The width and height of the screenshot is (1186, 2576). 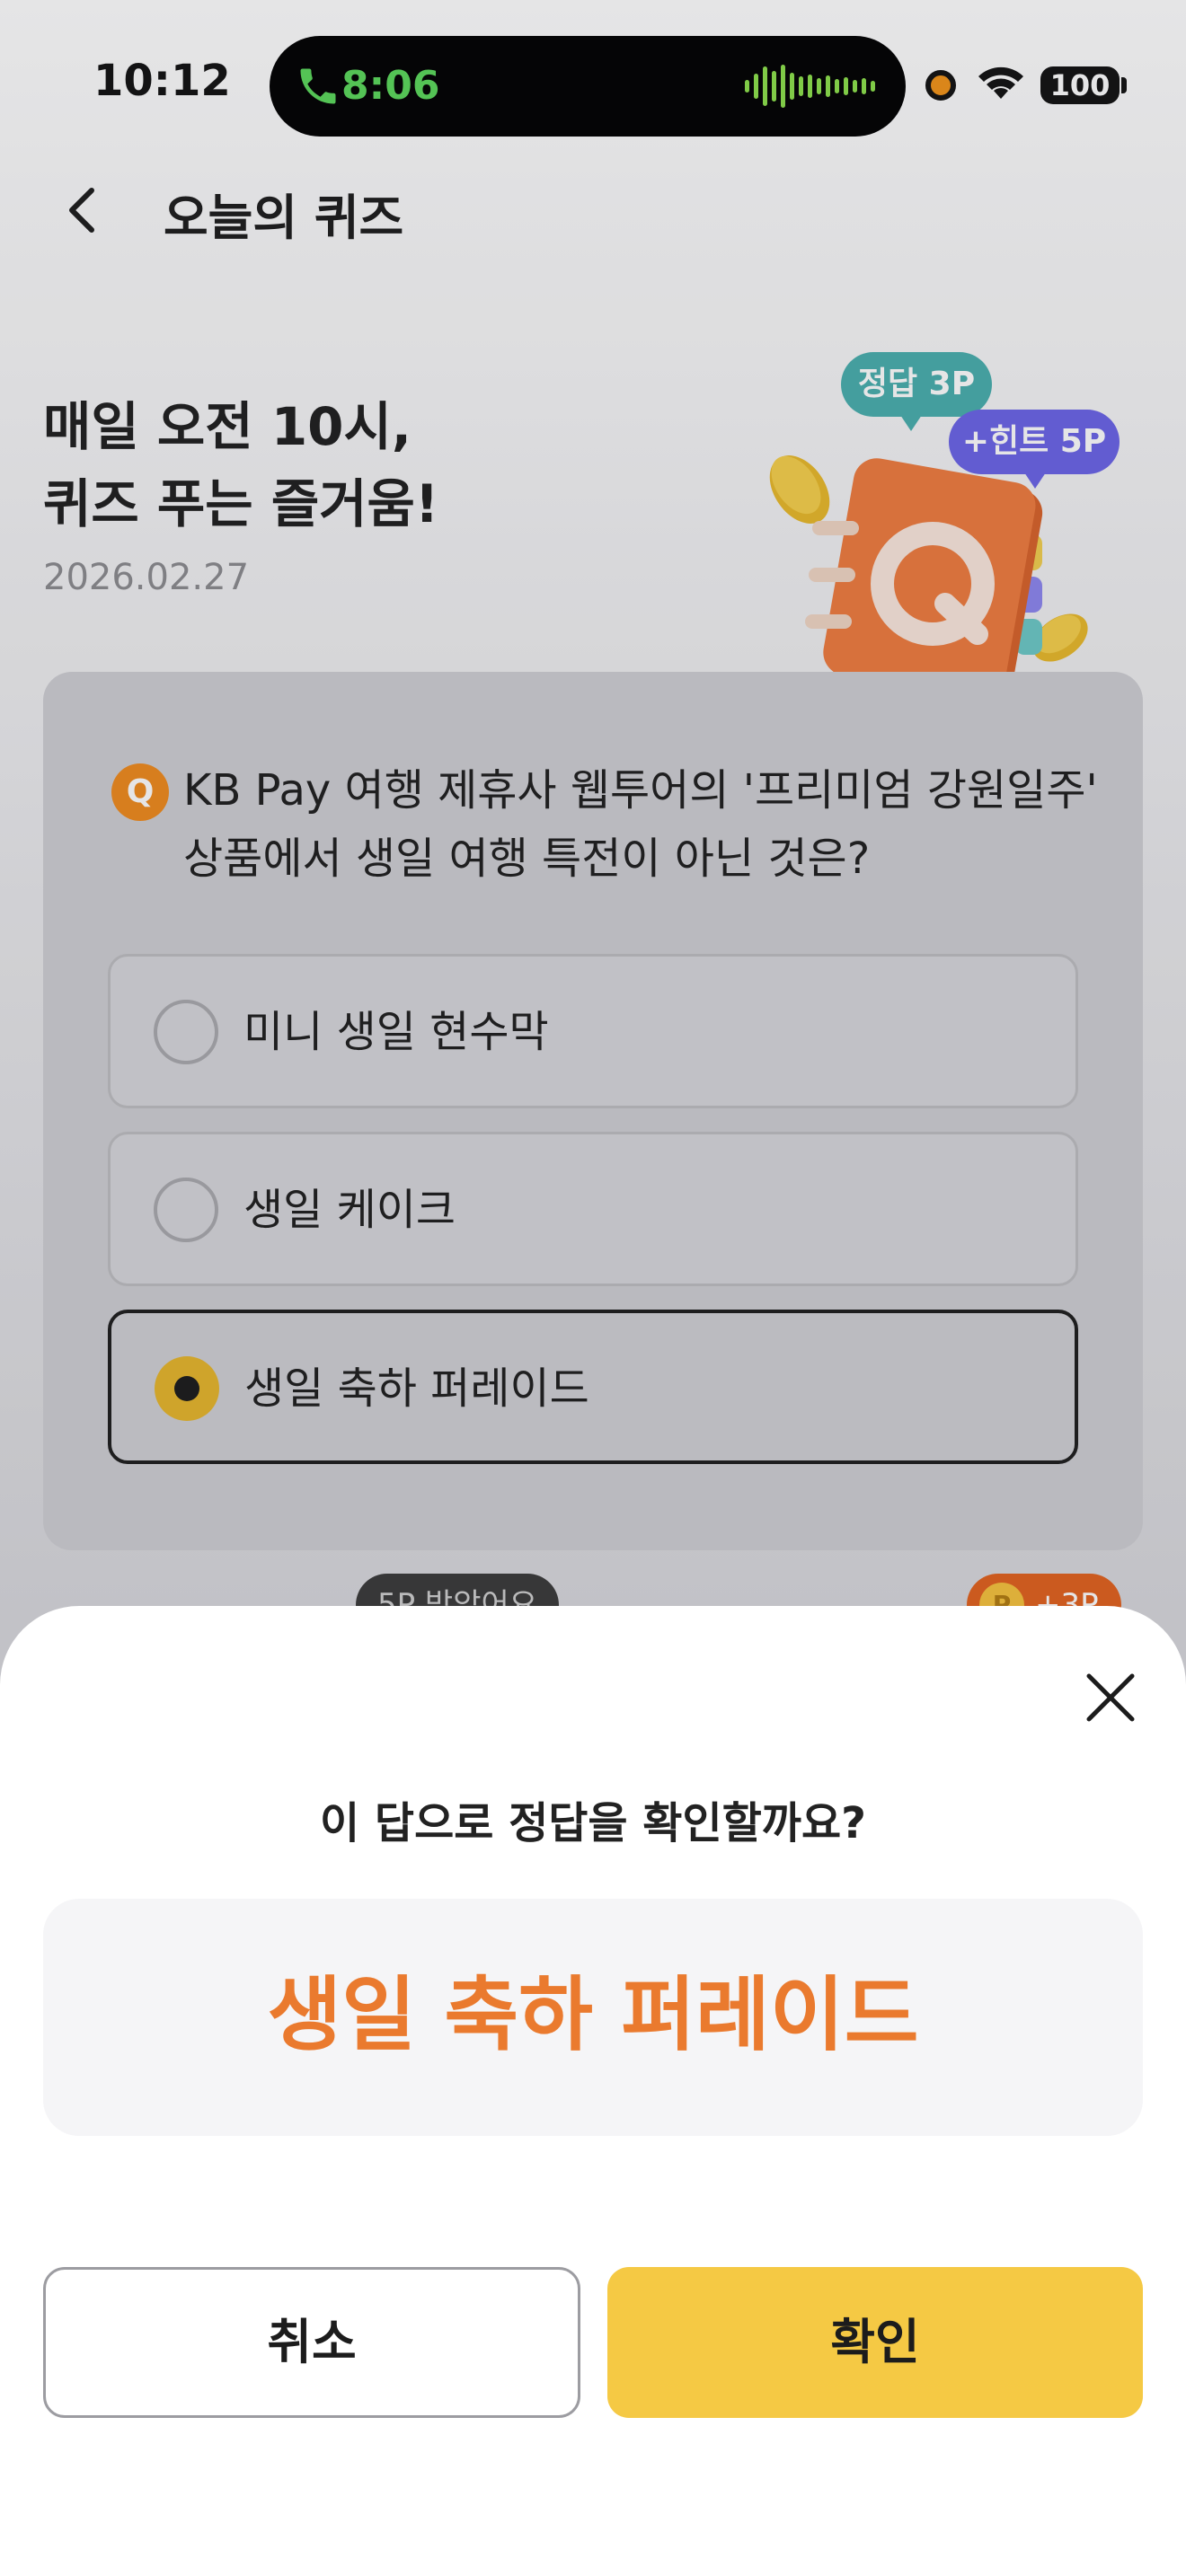 What do you see at coordinates (875, 2342) in the screenshot?
I see `confirm-button: 확인` at bounding box center [875, 2342].